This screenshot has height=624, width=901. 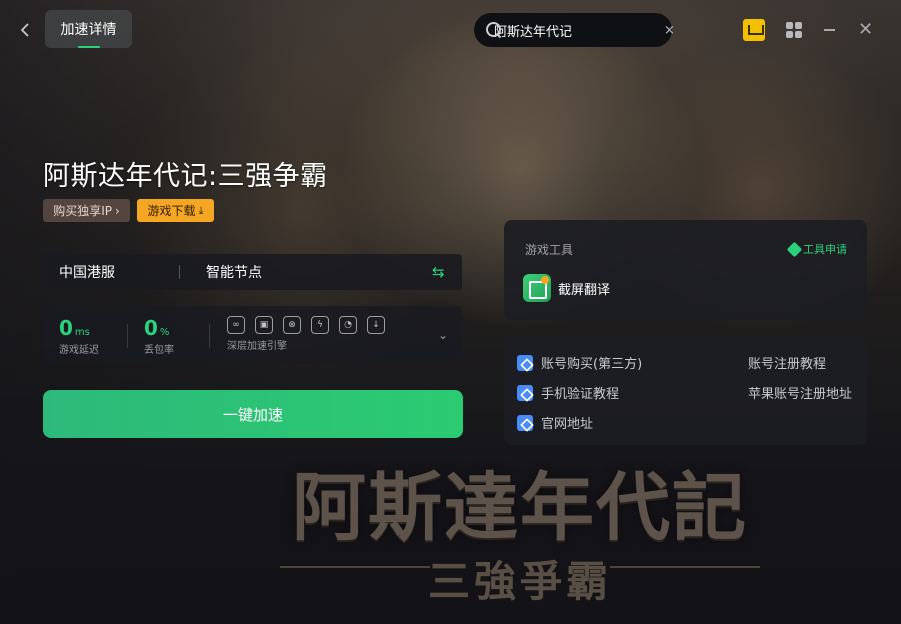 I want to click on latency-label: 游戏延迟, so click(x=79, y=350).